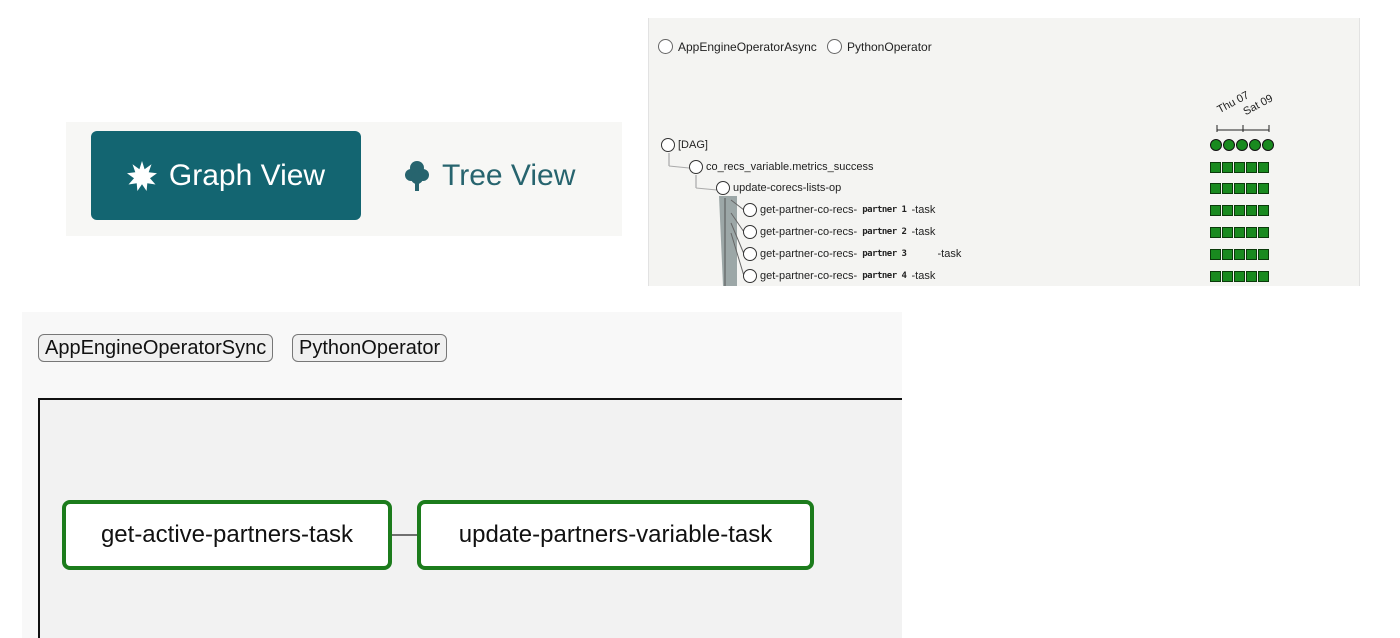 Image resolution: width=1400 pixels, height=638 pixels. Describe the element at coordinates (884, 210) in the screenshot. I see `partner-name: partner 1` at that location.